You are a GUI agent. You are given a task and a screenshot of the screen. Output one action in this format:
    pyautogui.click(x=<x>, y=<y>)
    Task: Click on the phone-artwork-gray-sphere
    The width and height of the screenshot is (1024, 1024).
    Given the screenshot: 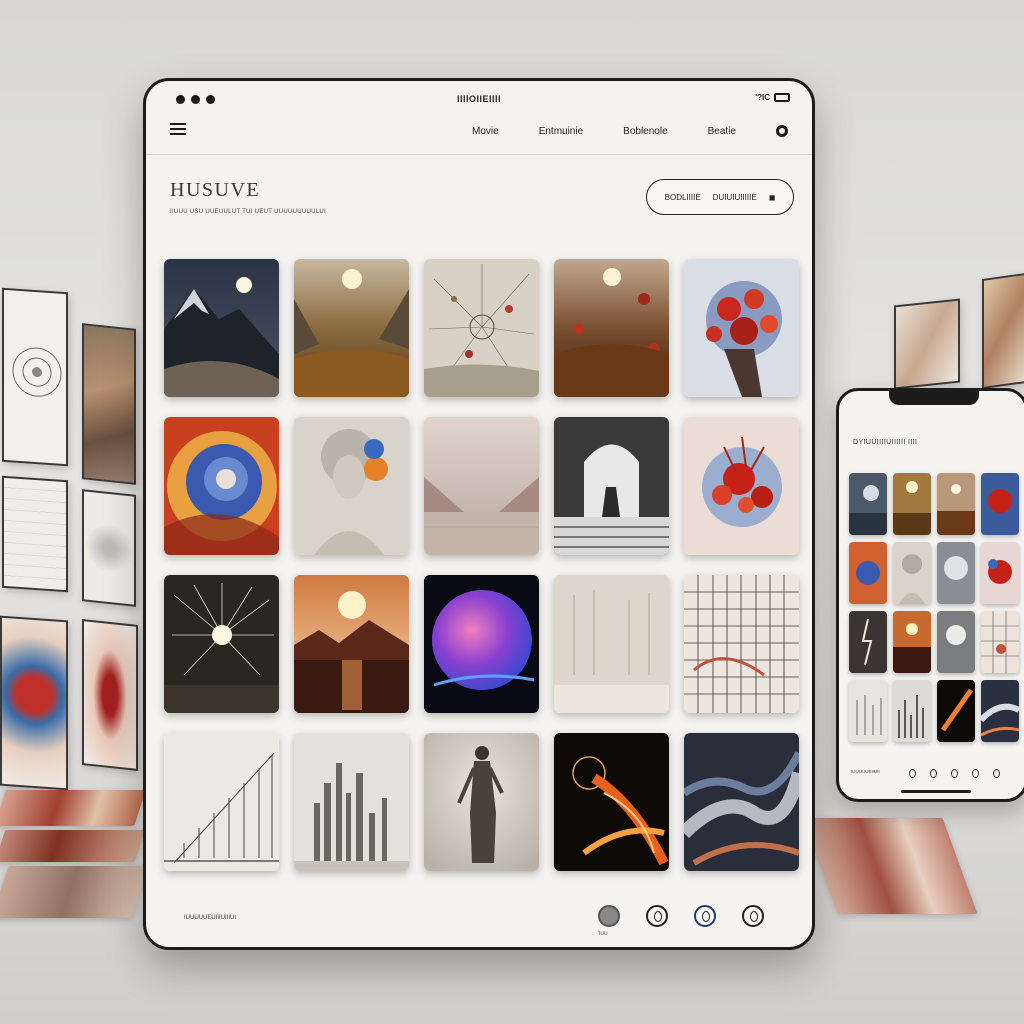 What is the action you would take?
    pyautogui.click(x=956, y=573)
    